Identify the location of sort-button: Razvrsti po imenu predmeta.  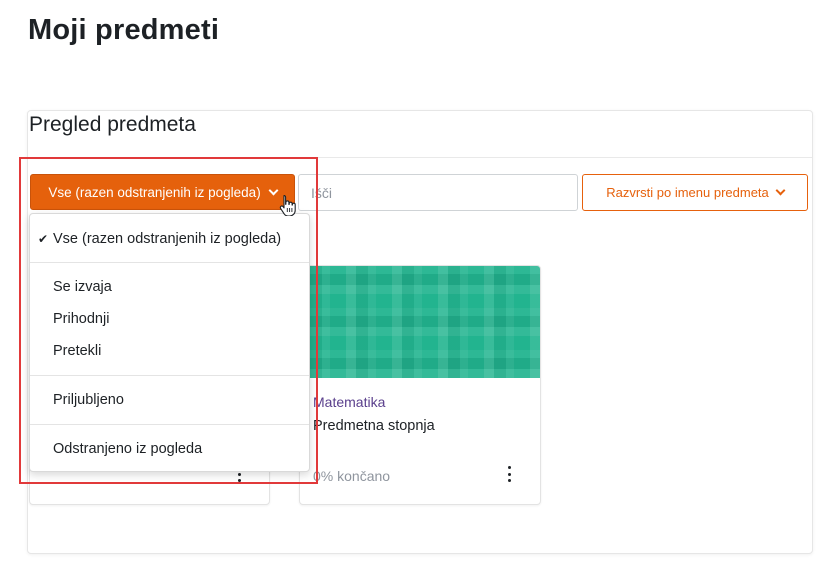
(695, 192).